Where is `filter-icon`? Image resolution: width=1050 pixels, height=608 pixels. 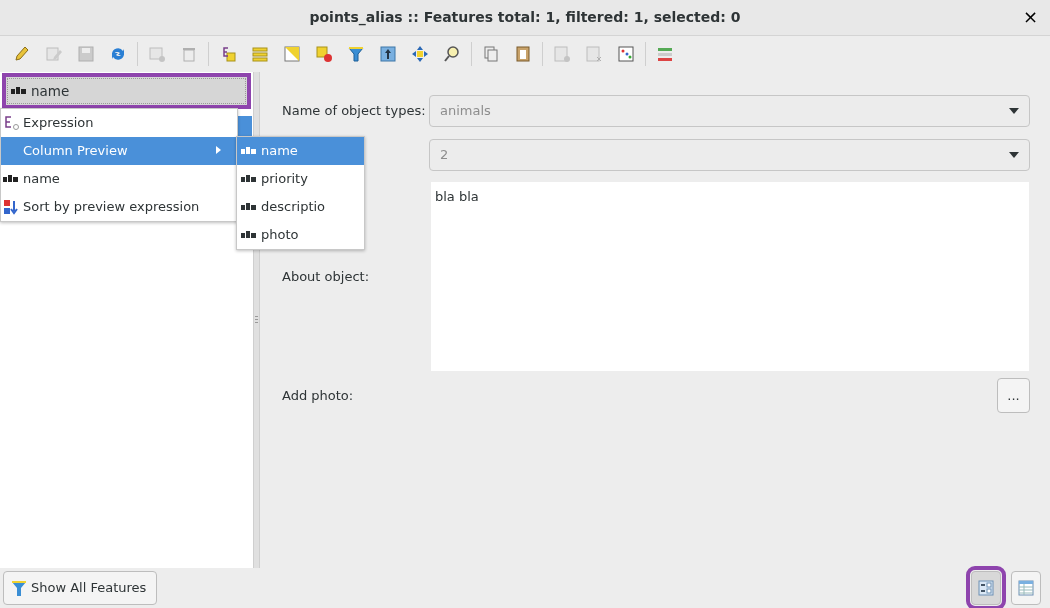
filter-icon is located at coordinates (19, 588).